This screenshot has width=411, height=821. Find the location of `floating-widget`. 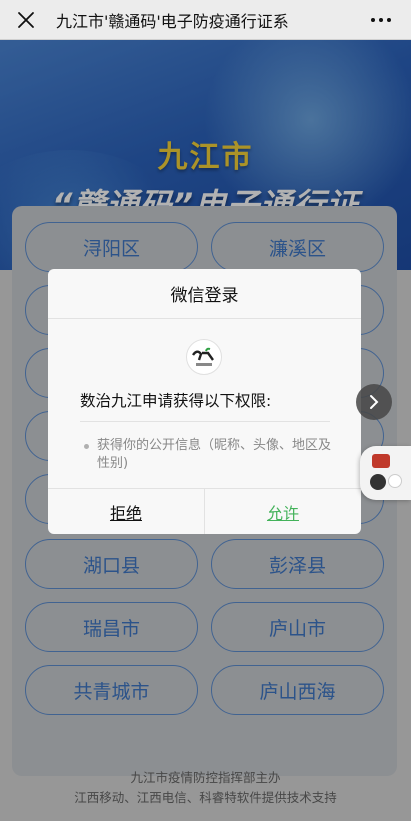

floating-widget is located at coordinates (385, 473).